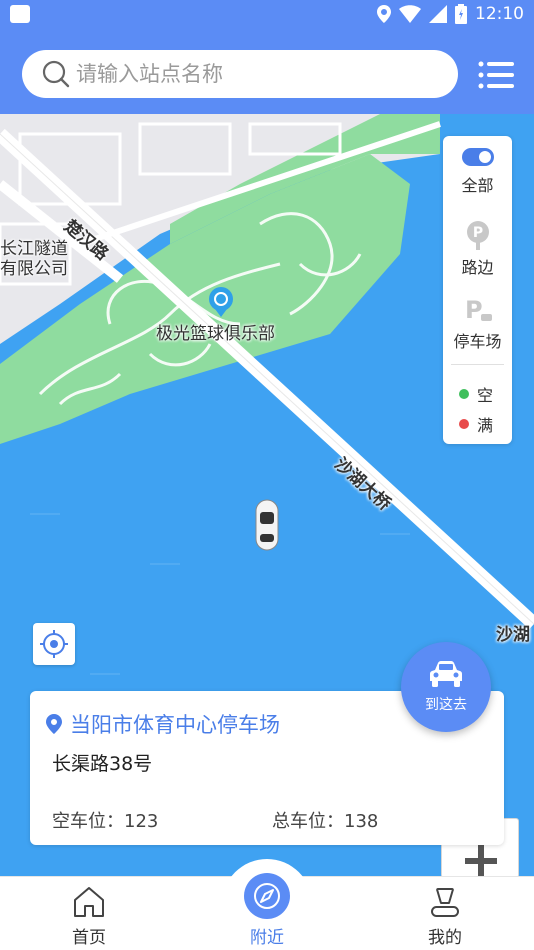 The height and width of the screenshot is (950, 534). I want to click on roadside-parking-icon: P, so click(477, 235).